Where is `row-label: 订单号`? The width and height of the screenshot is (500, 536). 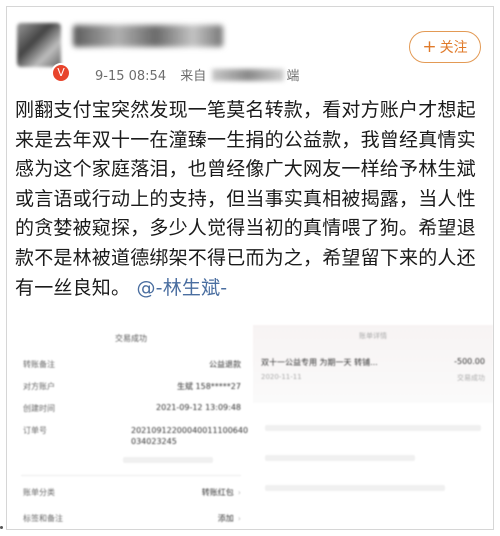 row-label: 订单号 is located at coordinates (35, 430).